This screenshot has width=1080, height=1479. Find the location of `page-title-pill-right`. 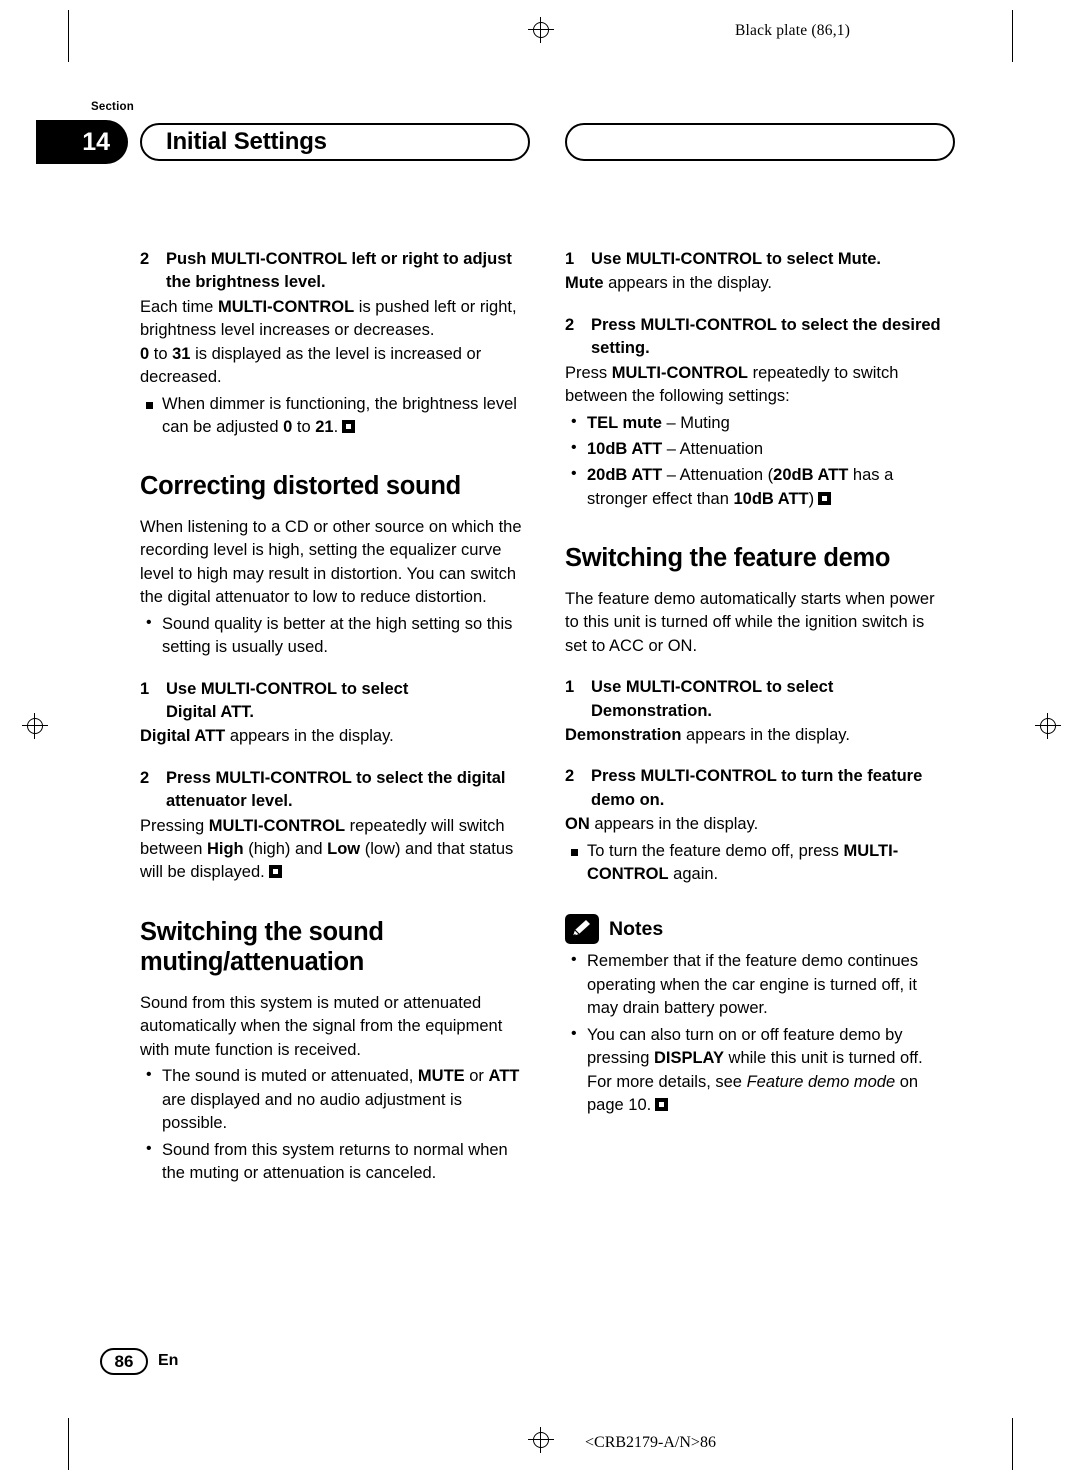

page-title-pill-right is located at coordinates (760, 142).